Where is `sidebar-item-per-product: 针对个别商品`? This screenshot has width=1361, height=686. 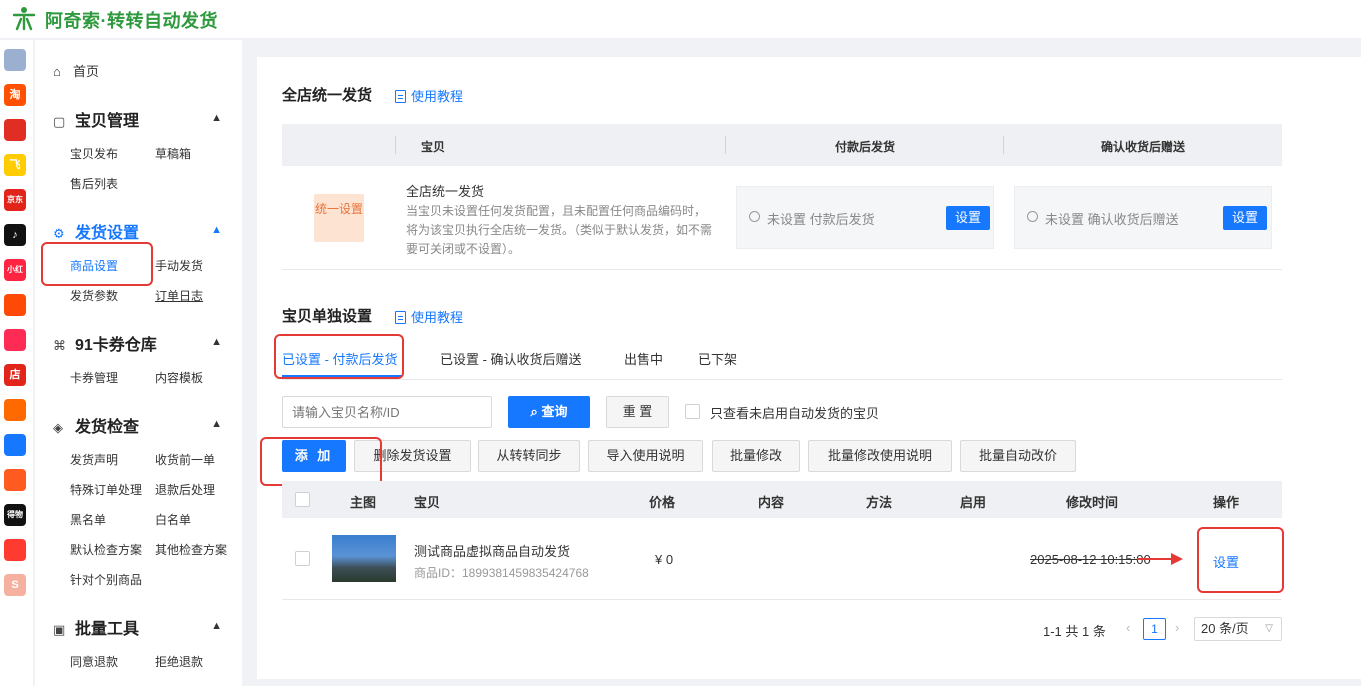
sidebar-item-per-product: 针对个别商品 is located at coordinates (106, 579).